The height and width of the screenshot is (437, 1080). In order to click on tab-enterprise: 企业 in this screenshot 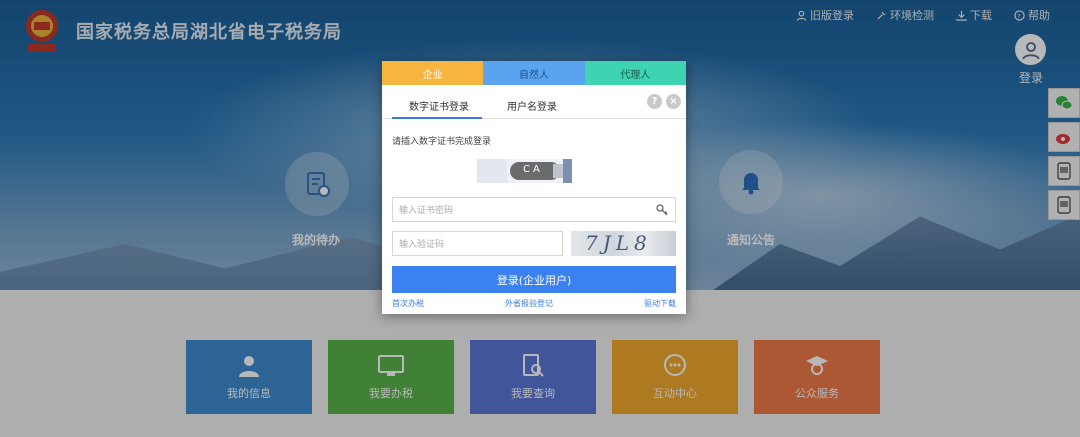, I will do `click(433, 73)`.